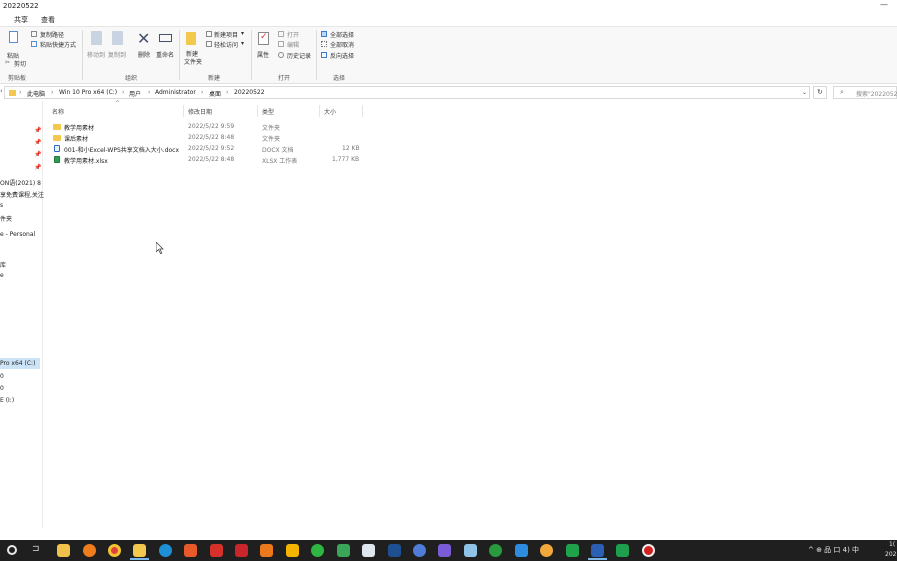  I want to click on window-title: 20220522, so click(21, 6).